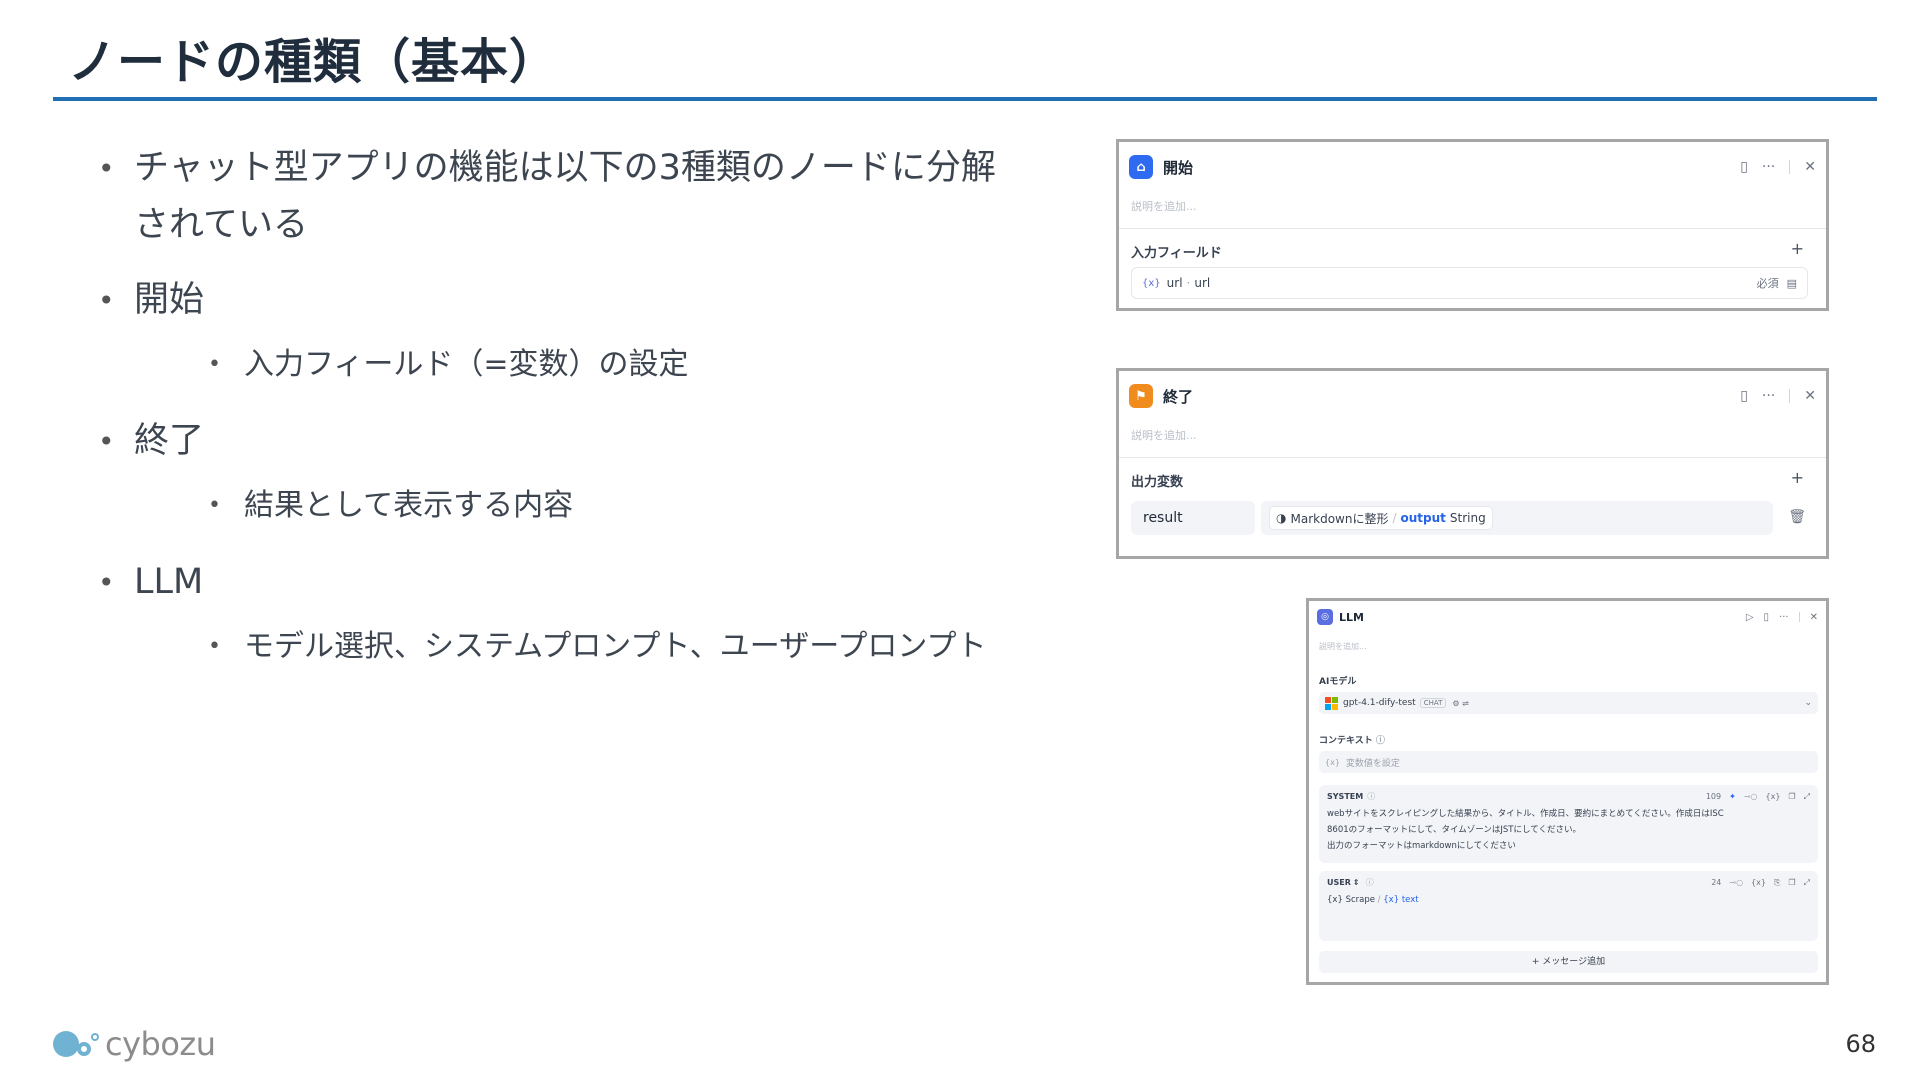  I want to click on chip-slash: /, so click(1394, 518).